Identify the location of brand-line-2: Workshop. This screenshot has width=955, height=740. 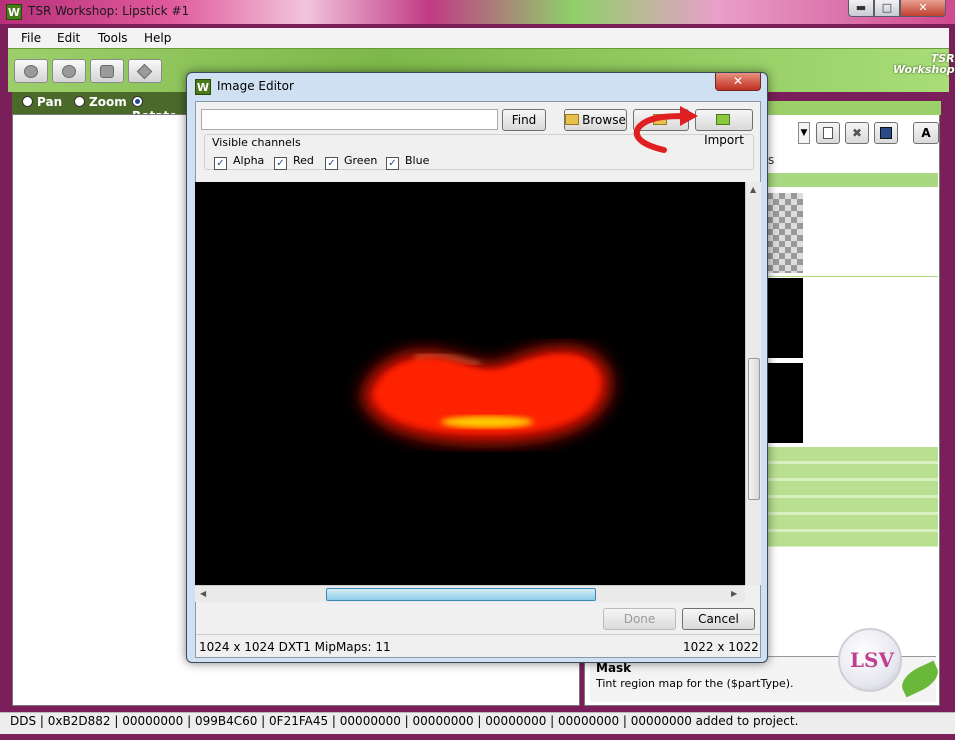
(924, 69).